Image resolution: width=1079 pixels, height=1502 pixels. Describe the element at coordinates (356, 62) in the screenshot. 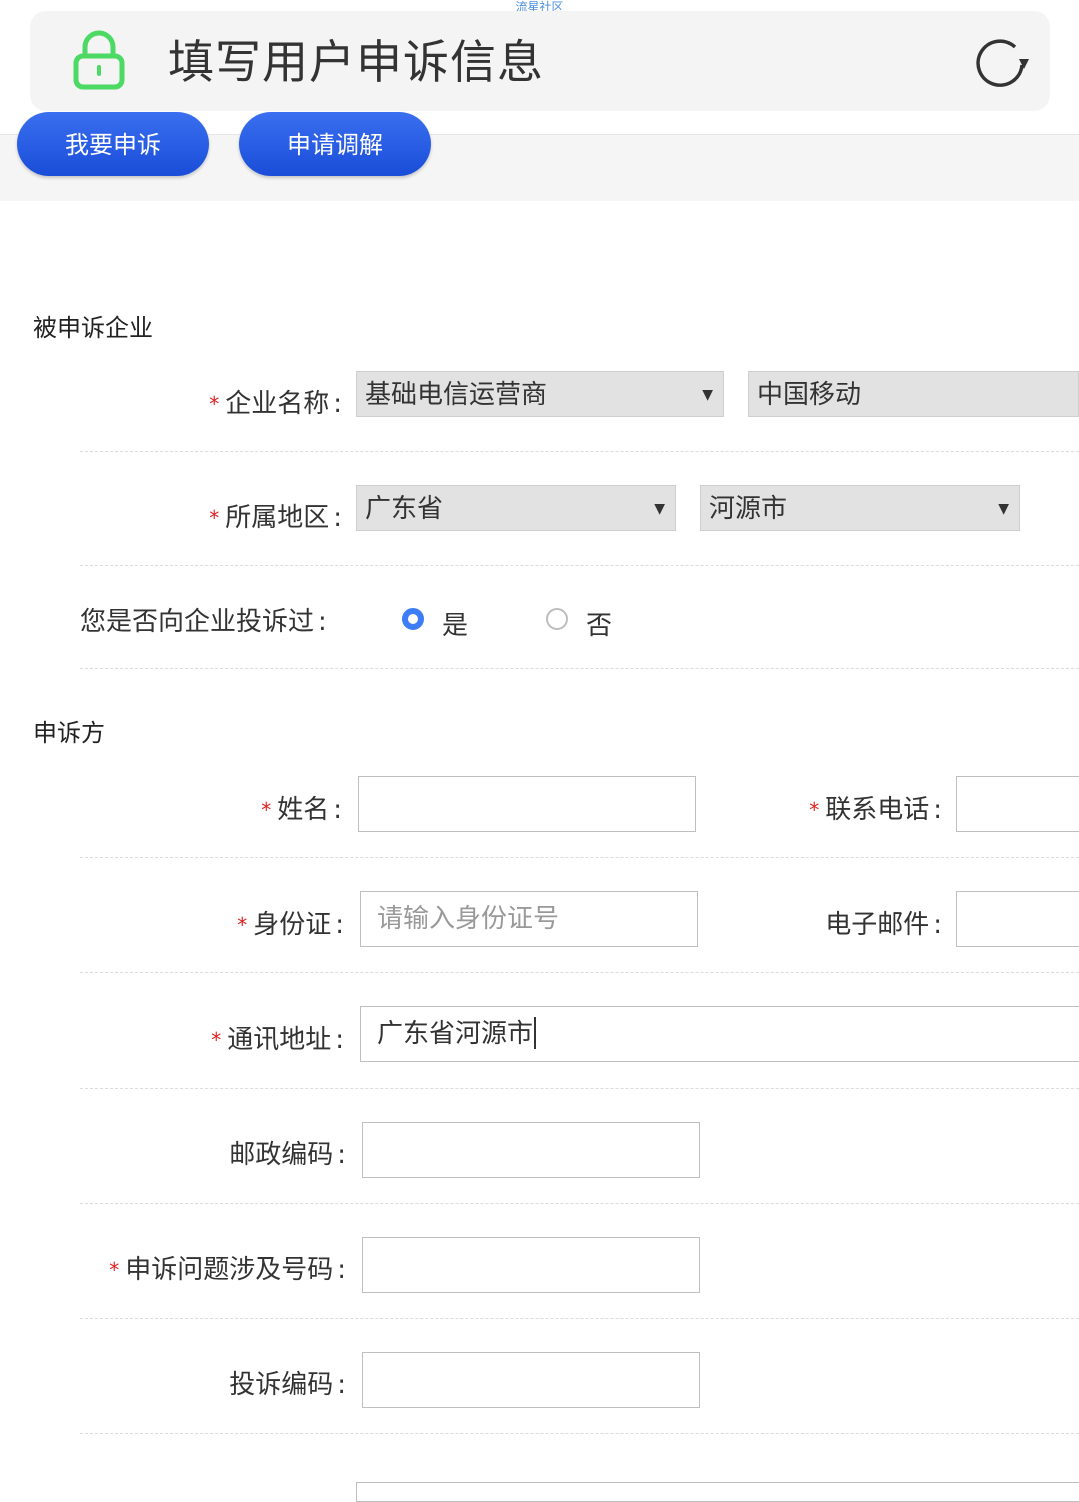

I see `page-title: 填写用户申诉信息` at that location.